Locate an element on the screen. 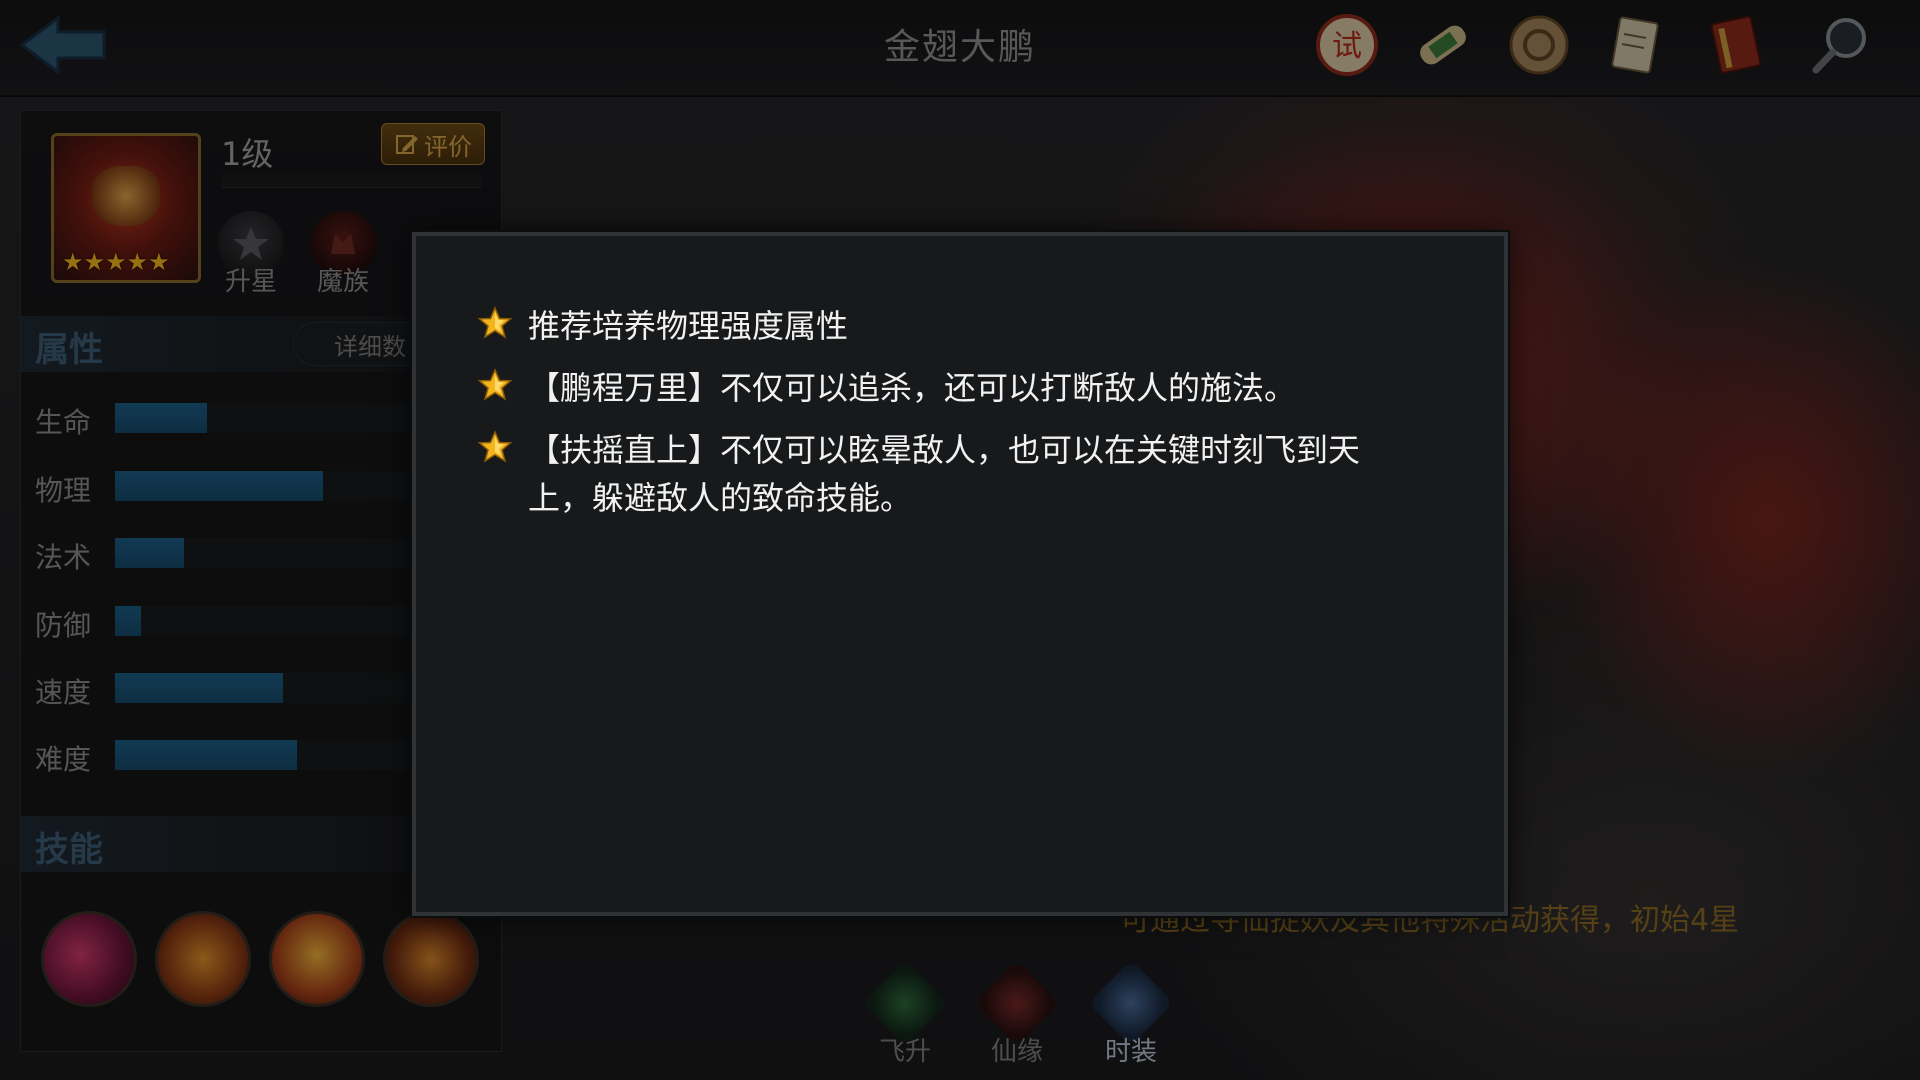  tip-item: 【扶摇直上】不仅可以眩晕敌人，也可以在关键时刻飞到天上，躲避敌人的致命技能。 is located at coordinates (943, 474).